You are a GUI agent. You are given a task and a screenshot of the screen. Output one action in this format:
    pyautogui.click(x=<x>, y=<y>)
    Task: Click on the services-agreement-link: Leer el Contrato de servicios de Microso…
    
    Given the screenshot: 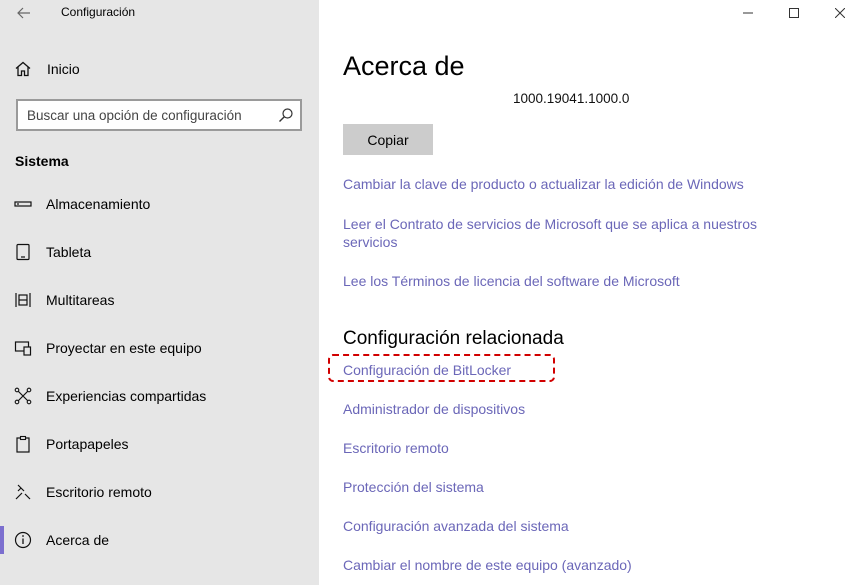 What is the action you would take?
    pyautogui.click(x=553, y=233)
    